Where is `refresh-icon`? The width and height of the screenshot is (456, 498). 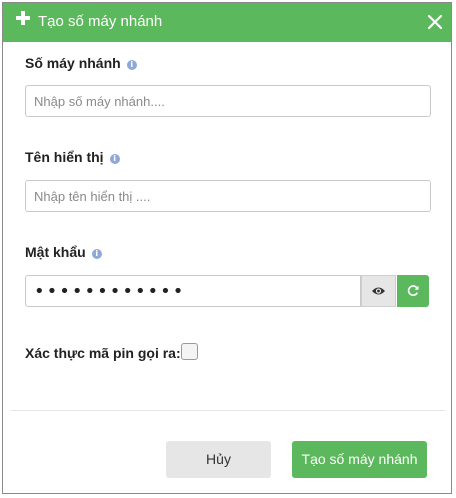
refresh-icon is located at coordinates (413, 290).